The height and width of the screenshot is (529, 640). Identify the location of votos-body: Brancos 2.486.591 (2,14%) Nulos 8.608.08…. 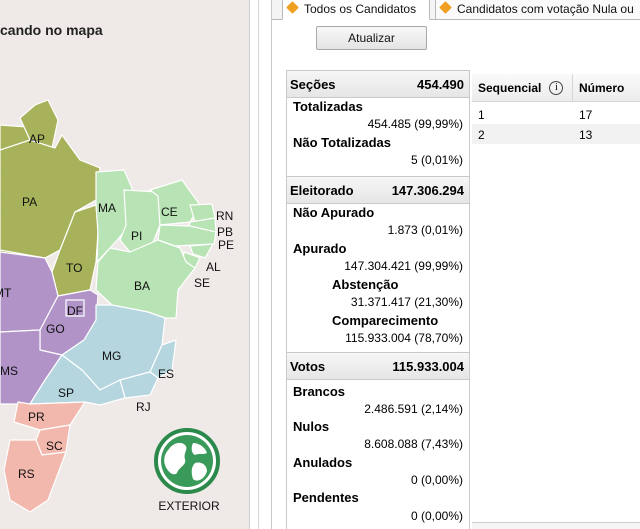
(378, 454).